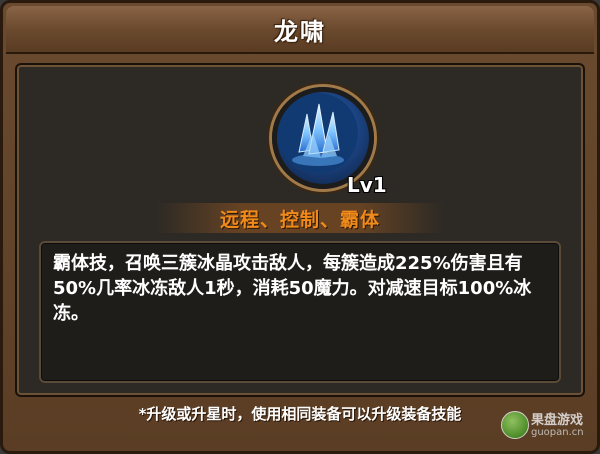 This screenshot has width=600, height=454. I want to click on skill-tags: 远程、控制、霸体, so click(299, 220).